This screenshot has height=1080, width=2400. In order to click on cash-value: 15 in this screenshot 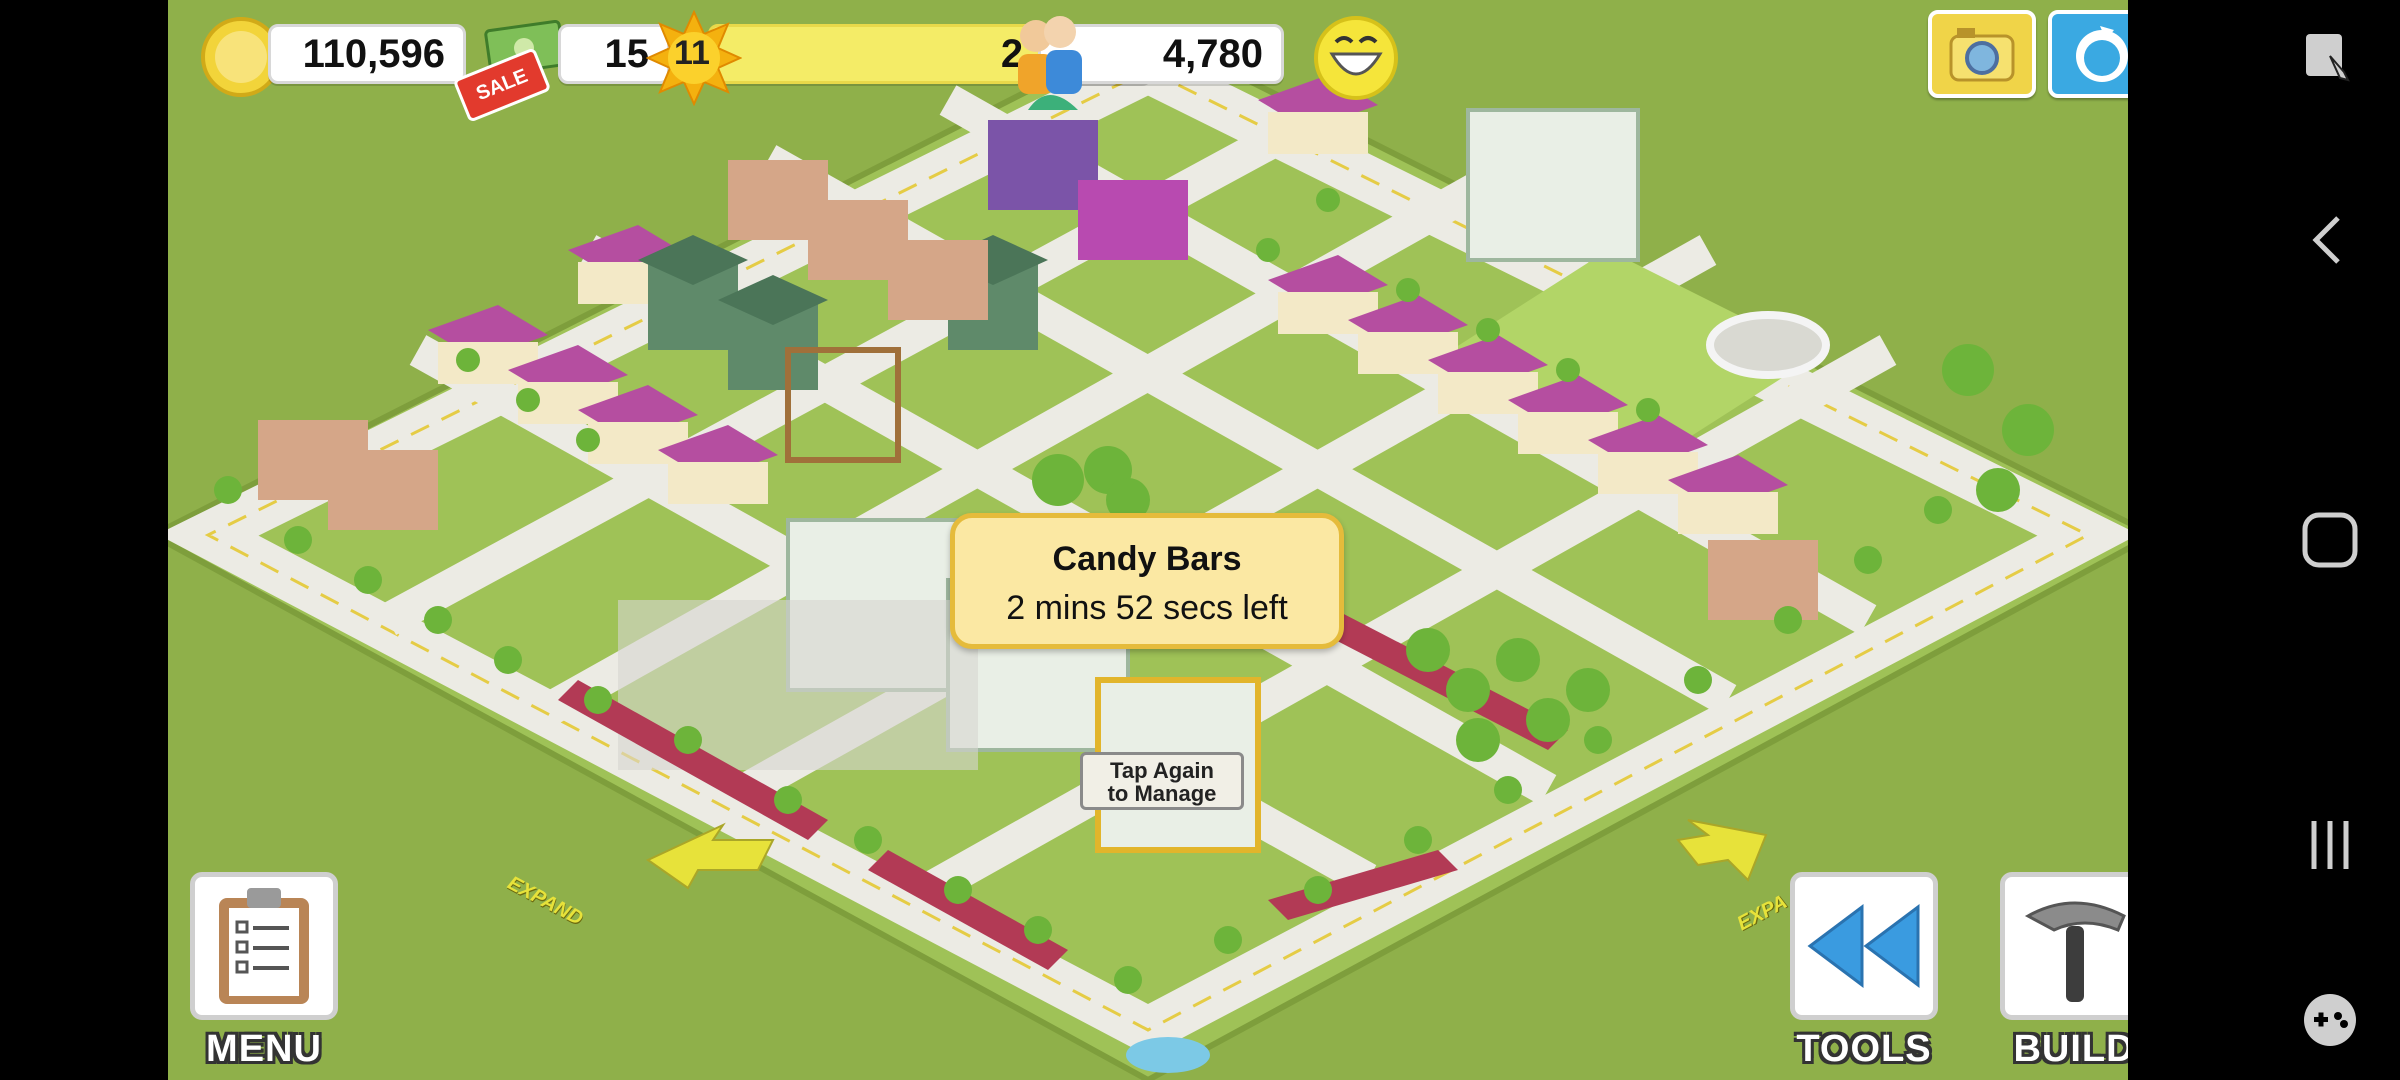, I will do `click(627, 53)`.